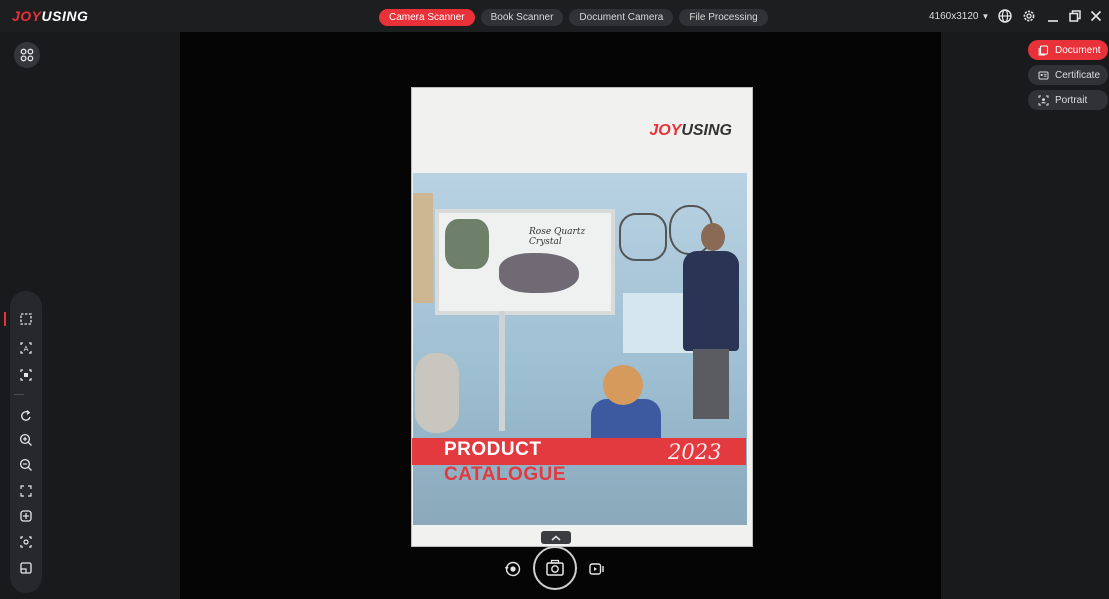 The image size is (1109, 599). I want to click on gear-icon, so click(1029, 16).